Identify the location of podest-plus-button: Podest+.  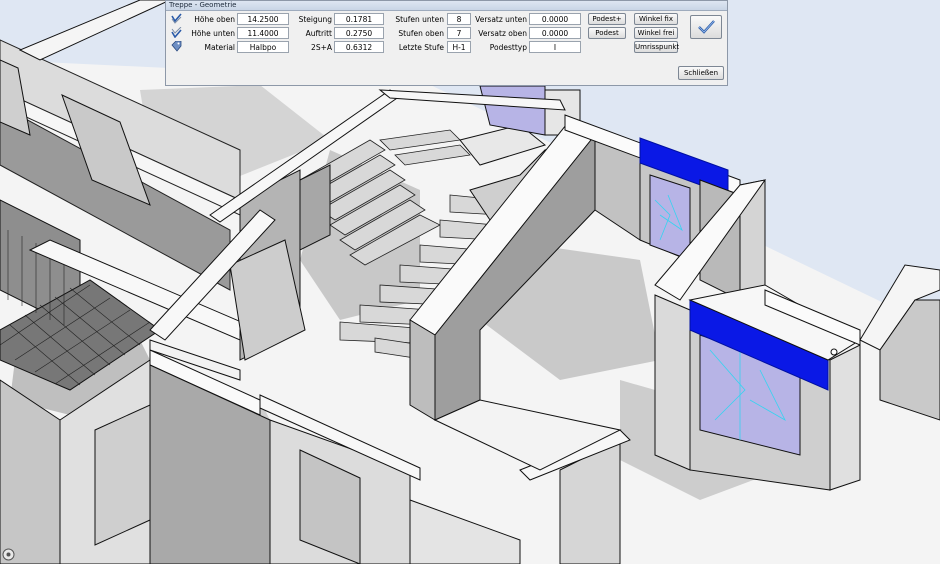
(607, 19).